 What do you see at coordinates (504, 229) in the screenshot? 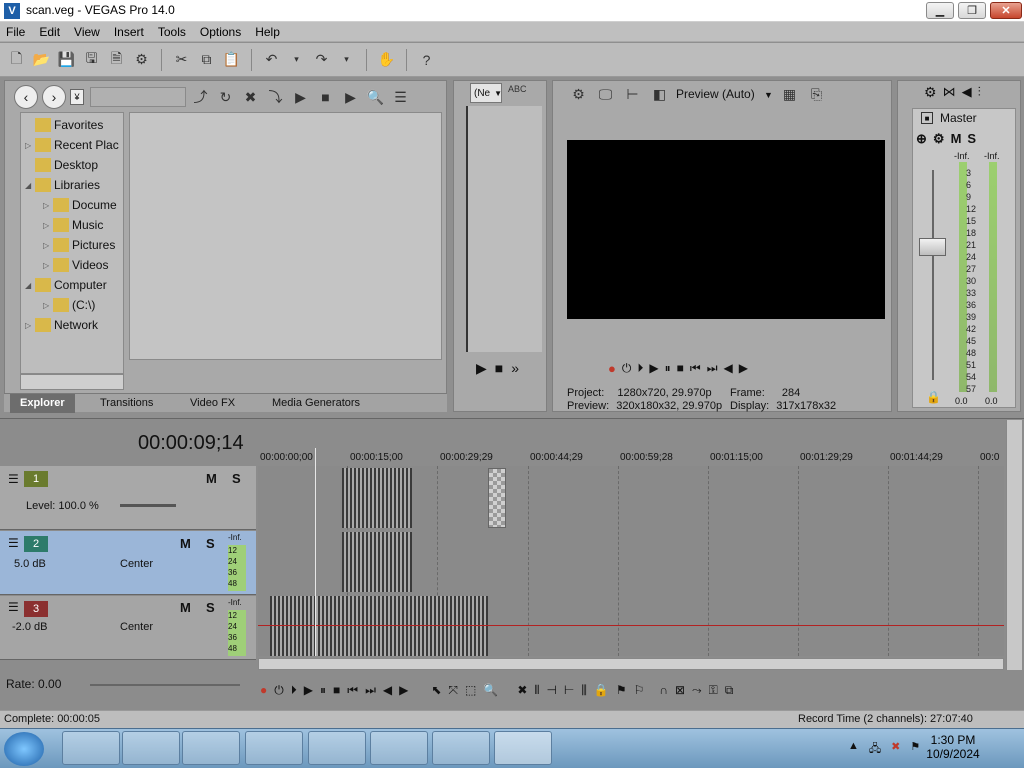
I see `trimmer-area` at bounding box center [504, 229].